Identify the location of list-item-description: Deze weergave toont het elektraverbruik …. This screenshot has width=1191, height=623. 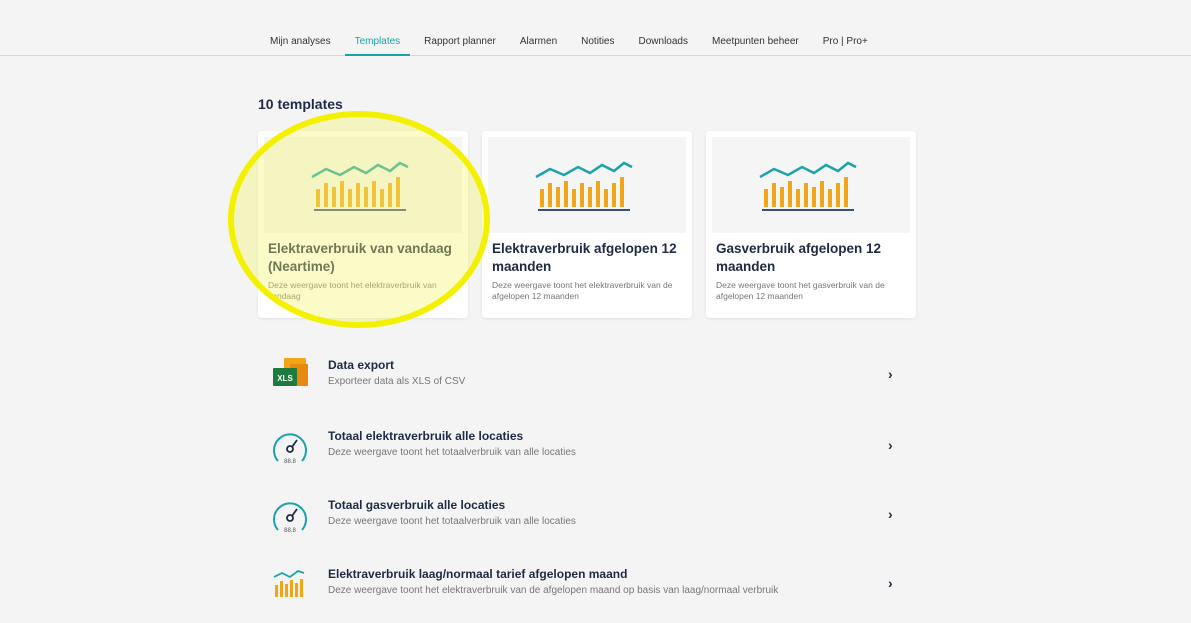
(553, 590).